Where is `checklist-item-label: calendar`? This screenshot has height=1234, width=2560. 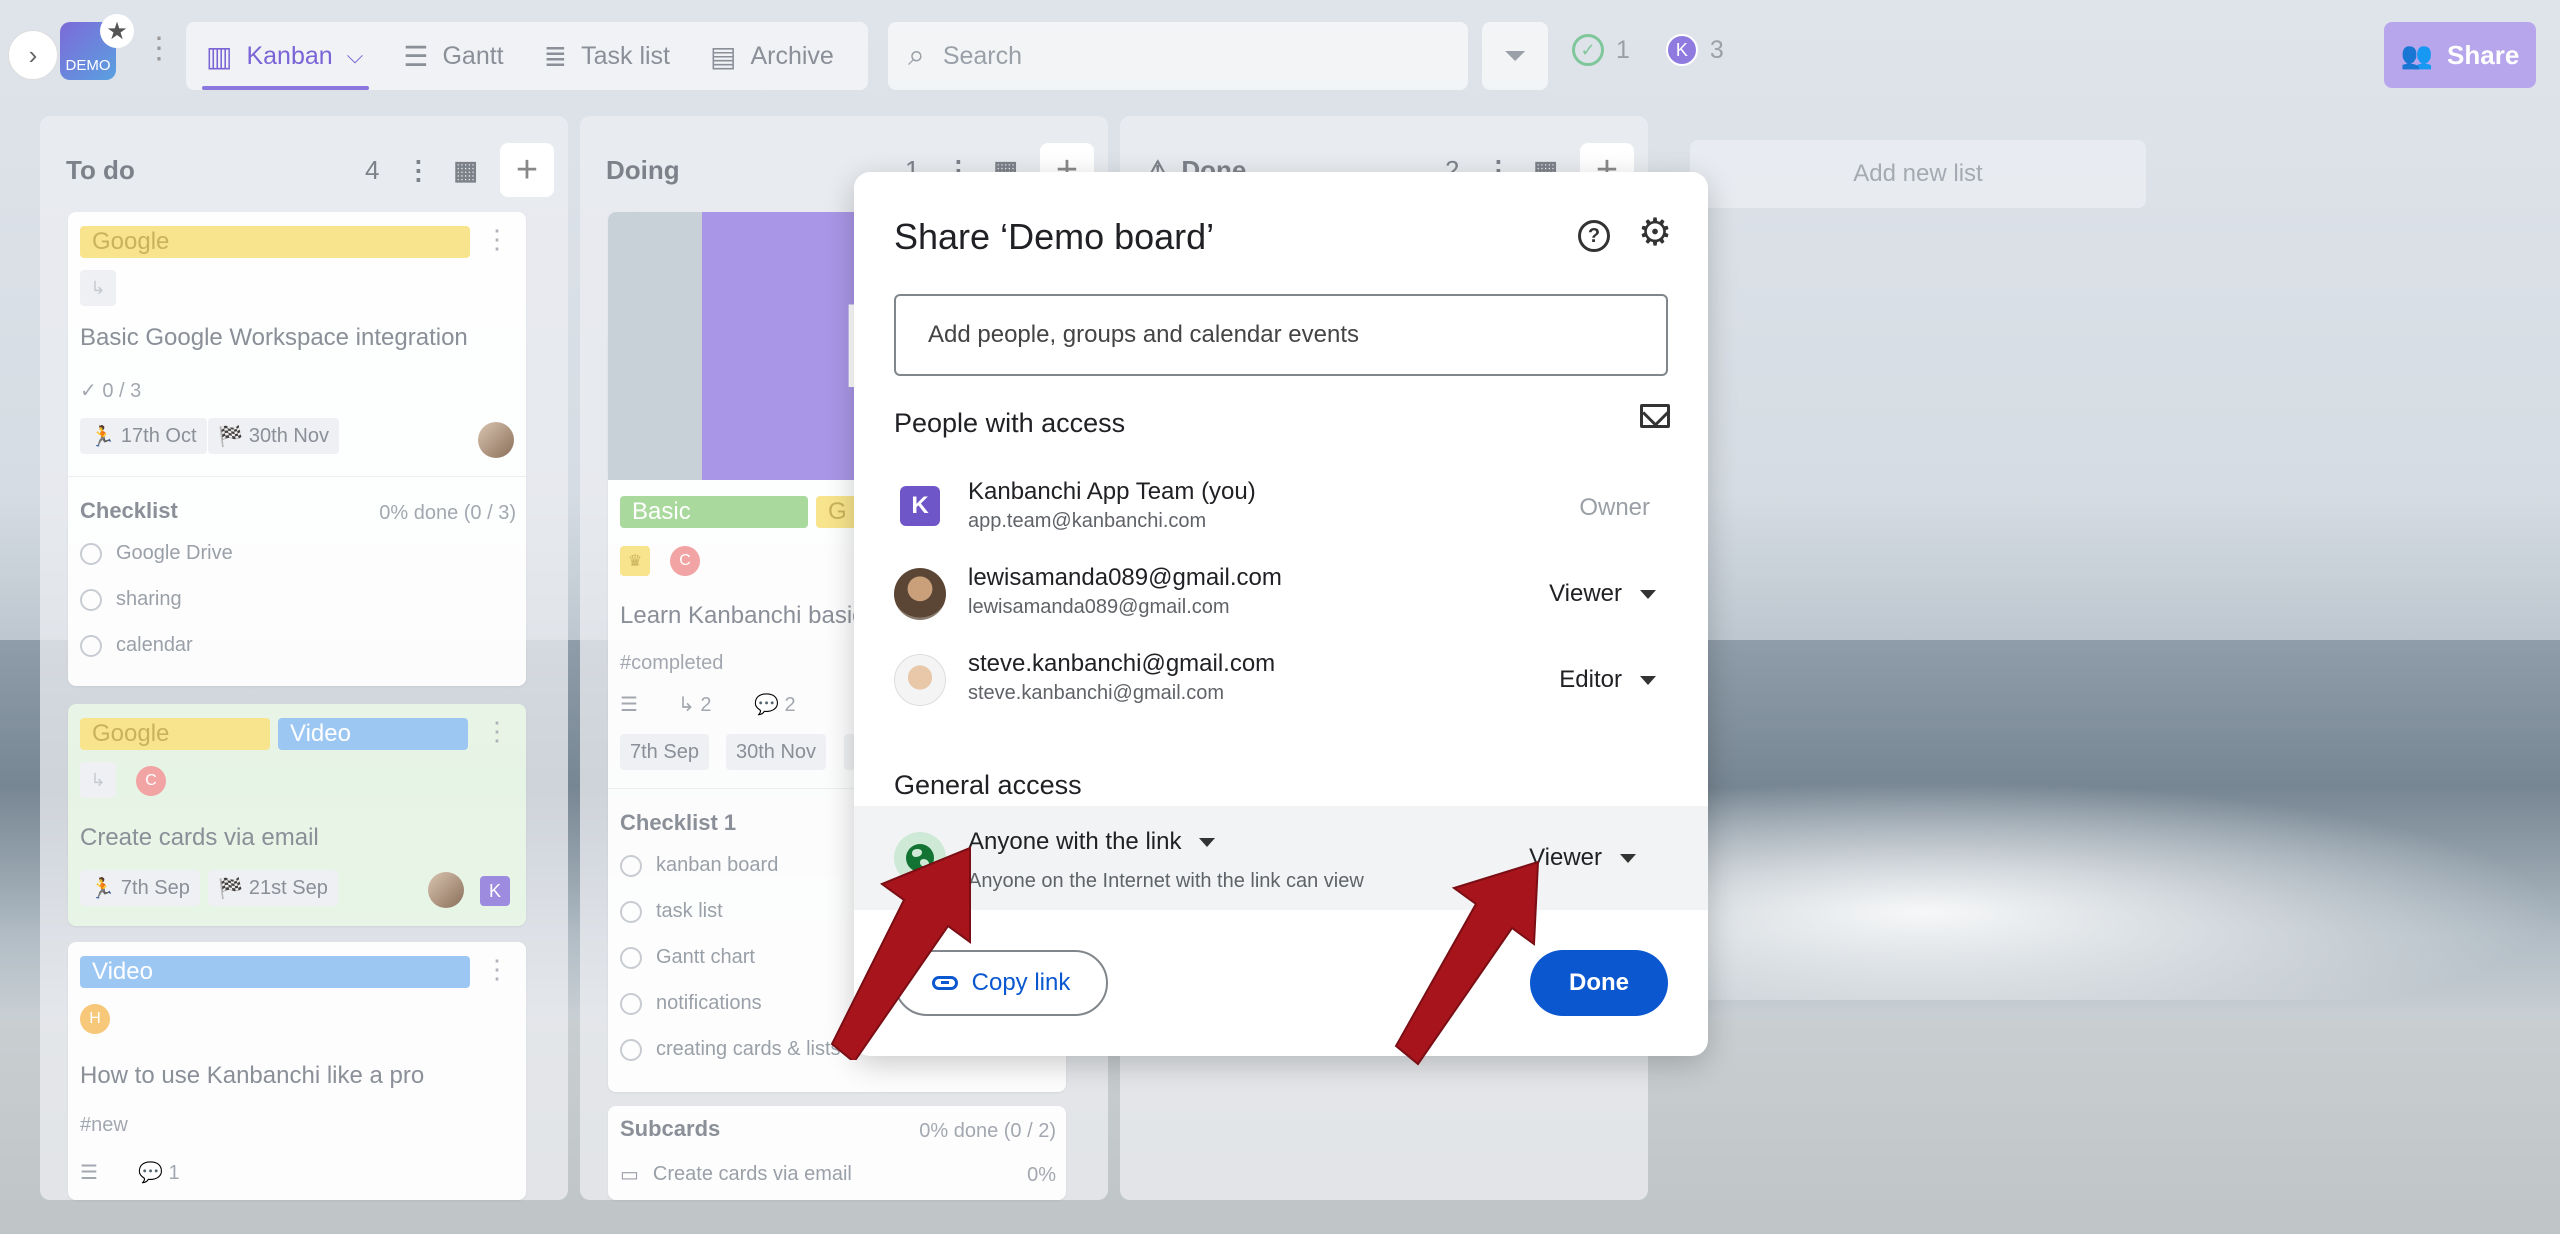
checklist-item-label: calendar is located at coordinates (154, 645).